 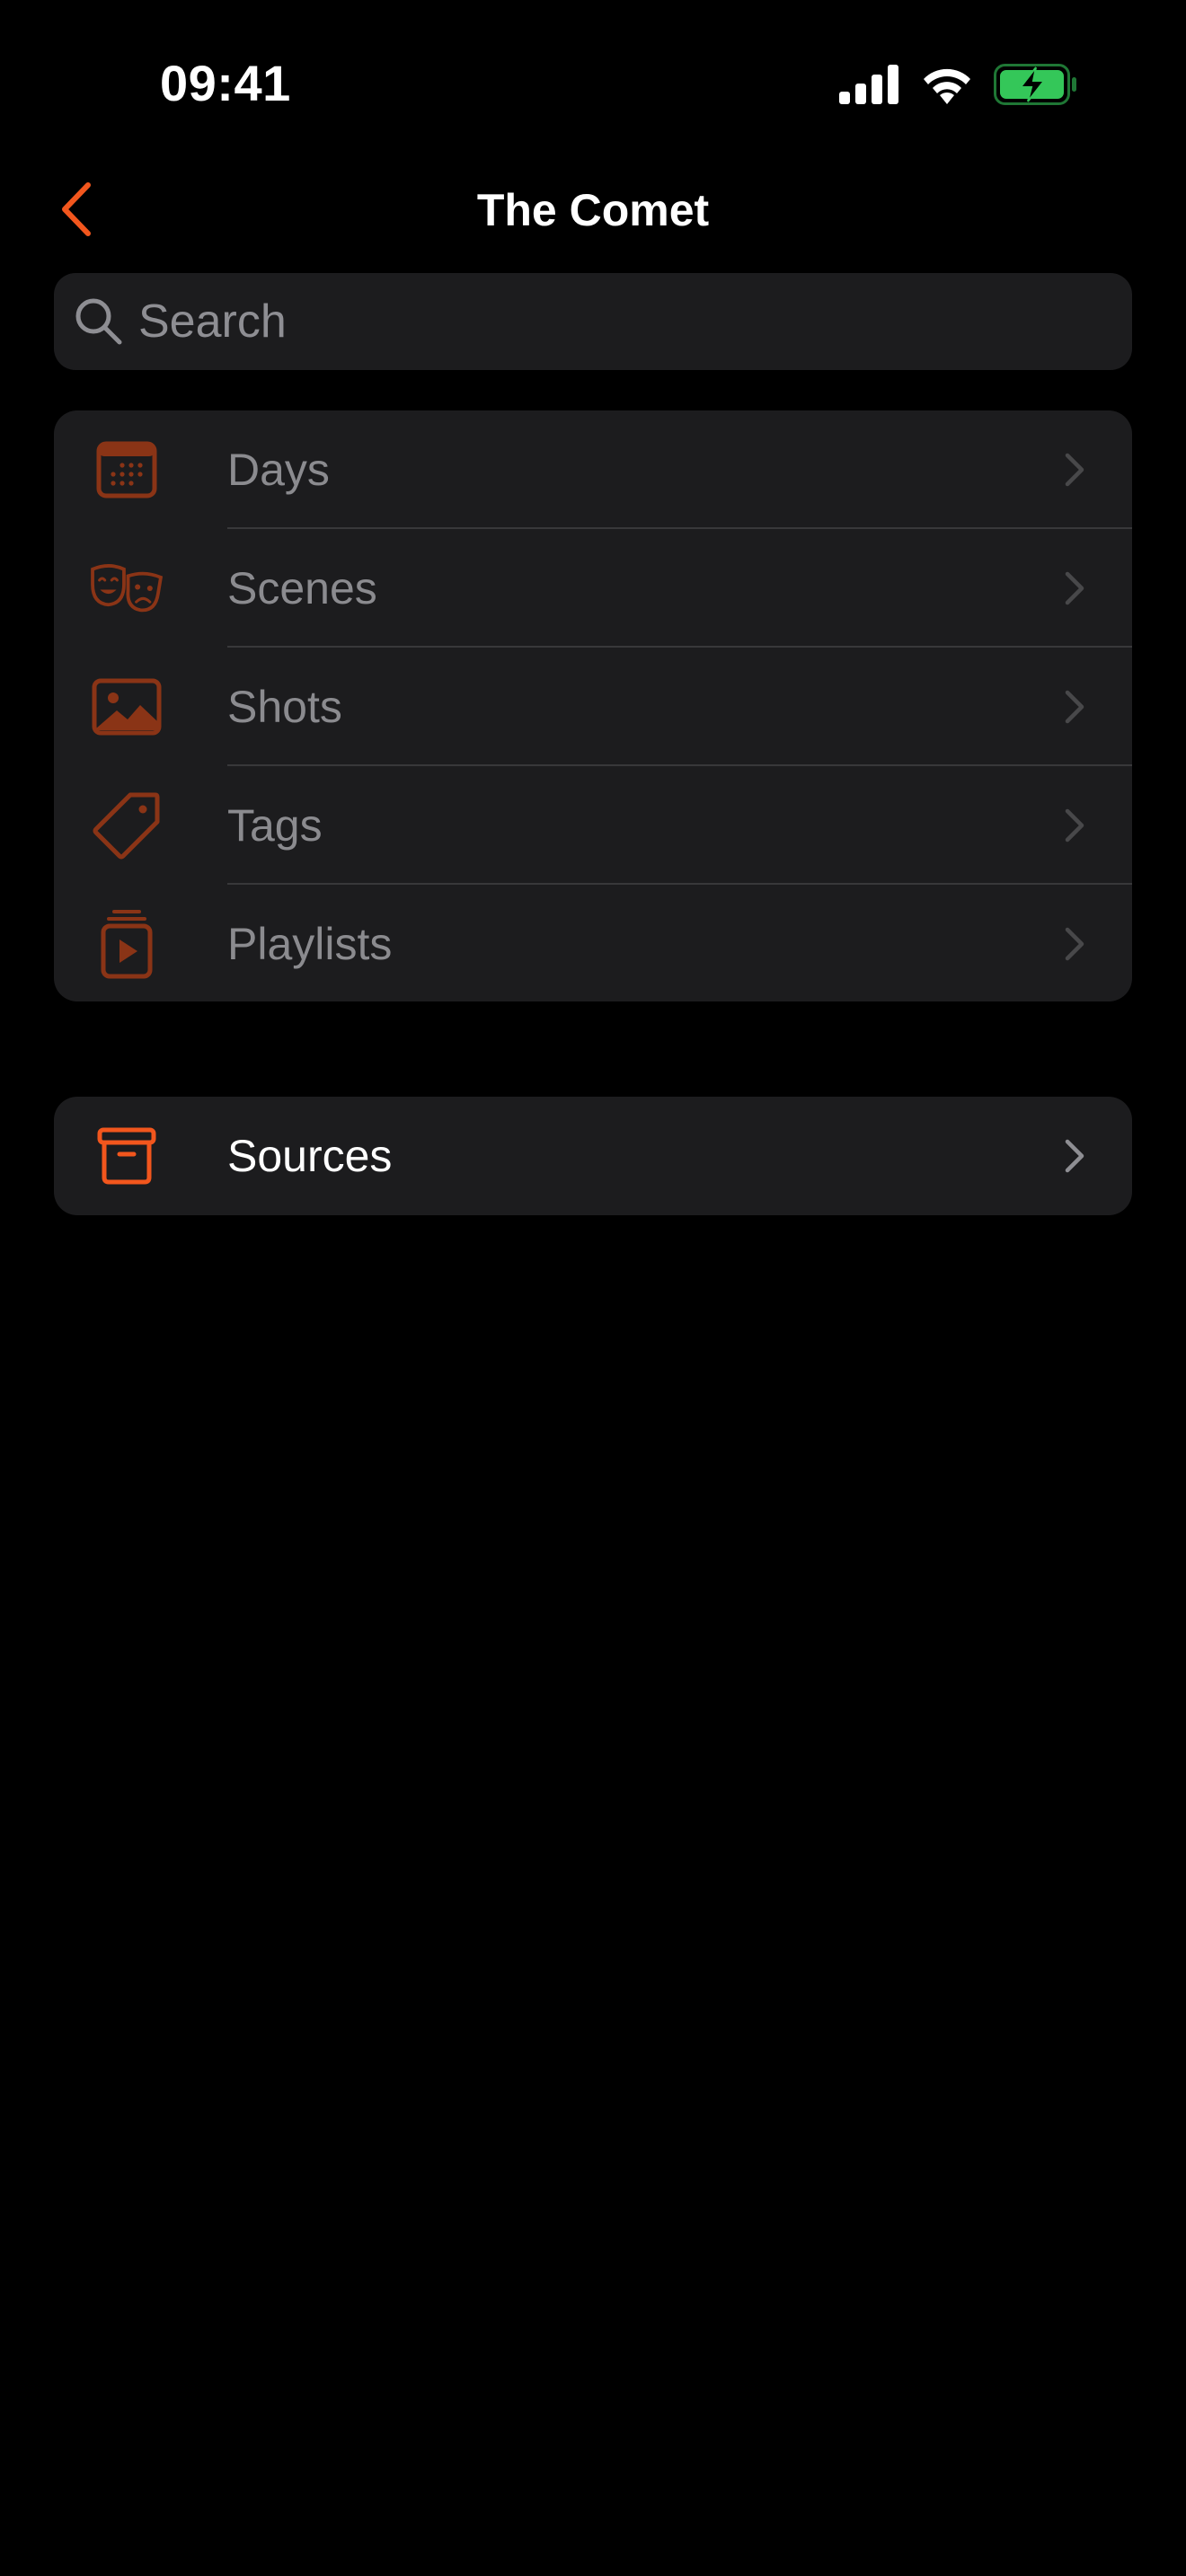 I want to click on list-item-label: Scenes, so click(x=302, y=588).